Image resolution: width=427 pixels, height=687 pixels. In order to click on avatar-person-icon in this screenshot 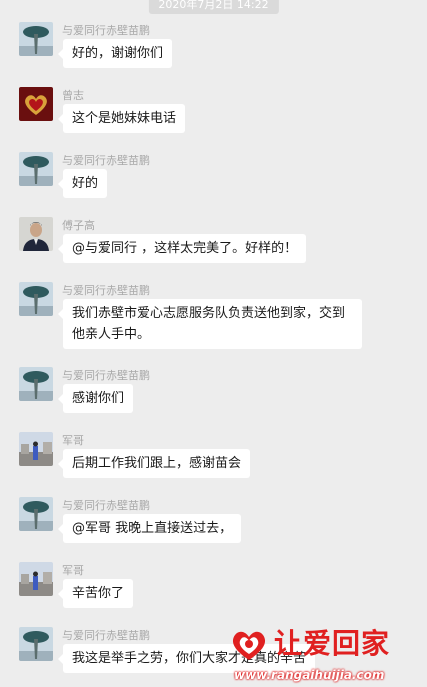, I will do `click(36, 234)`.